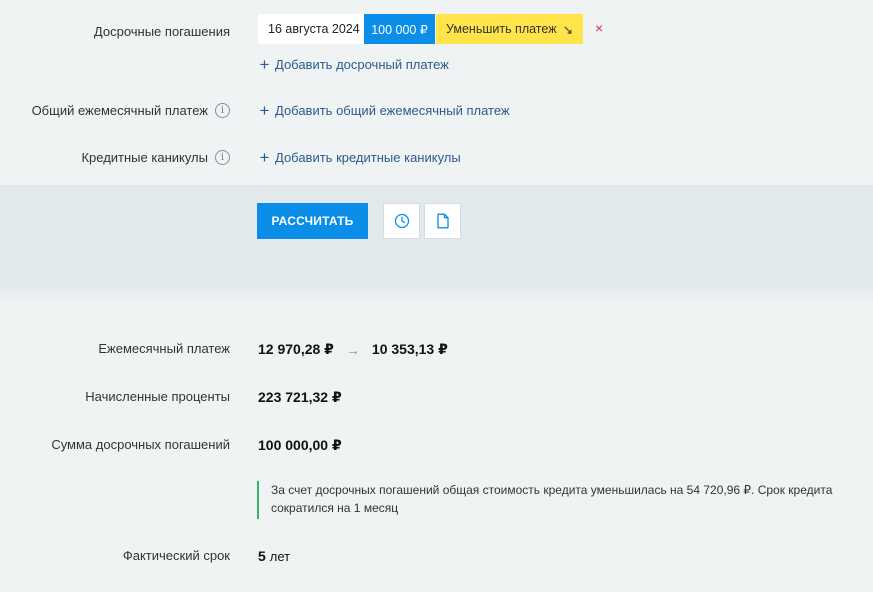 The height and width of the screenshot is (592, 873). Describe the element at coordinates (300, 397) in the screenshot. I see `interest-value: 223 721,32 ₽` at that location.